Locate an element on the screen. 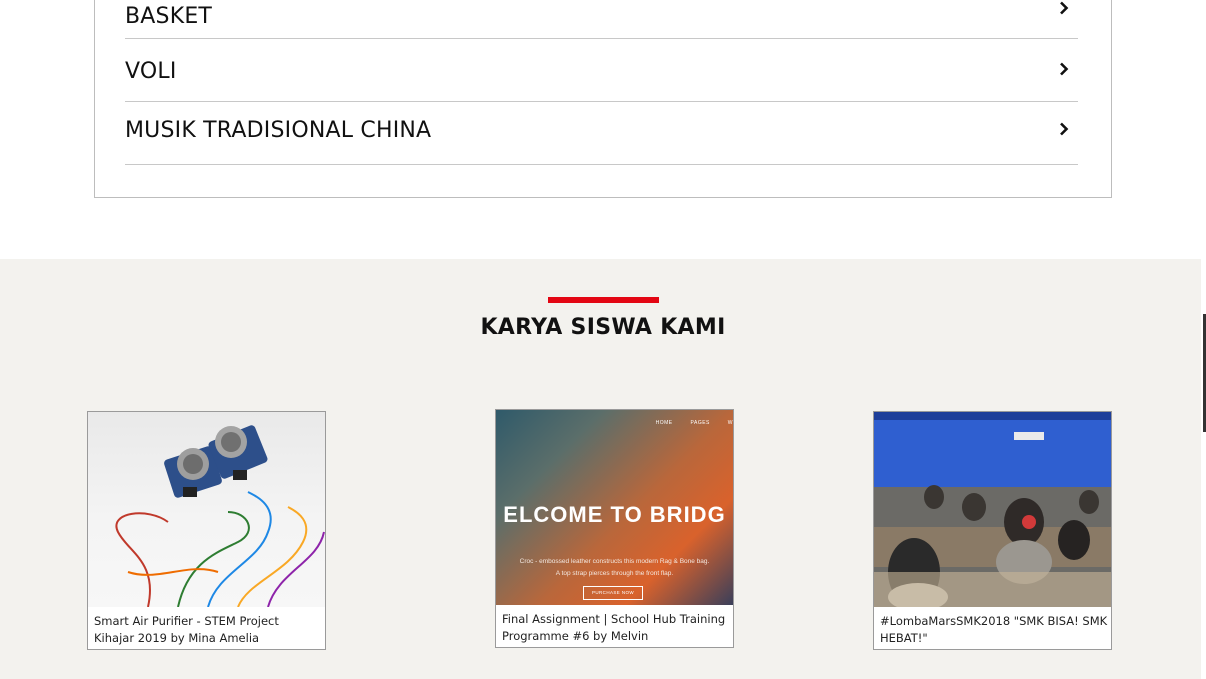 The height and width of the screenshot is (679, 1206). thumb-nav: HOME PAGES W is located at coordinates (694, 423).